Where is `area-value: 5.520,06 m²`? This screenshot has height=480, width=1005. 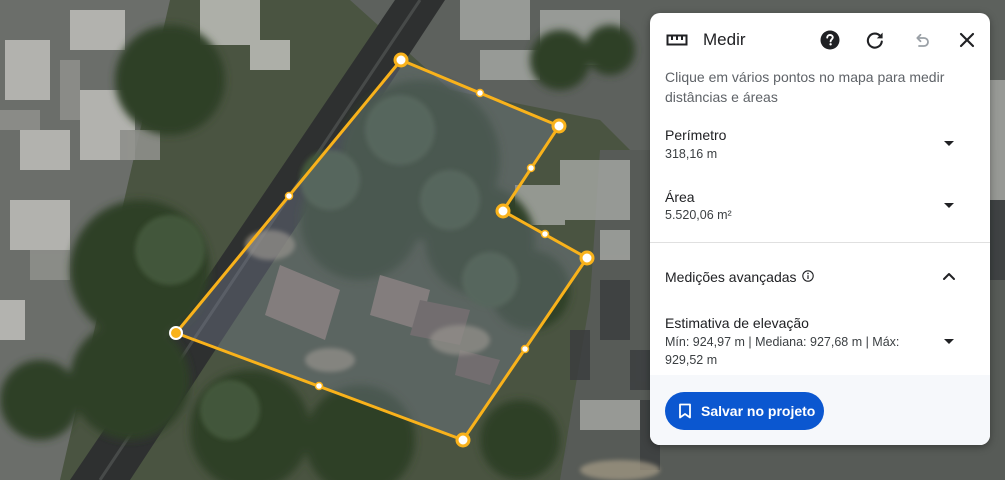
area-value: 5.520,06 m² is located at coordinates (698, 215).